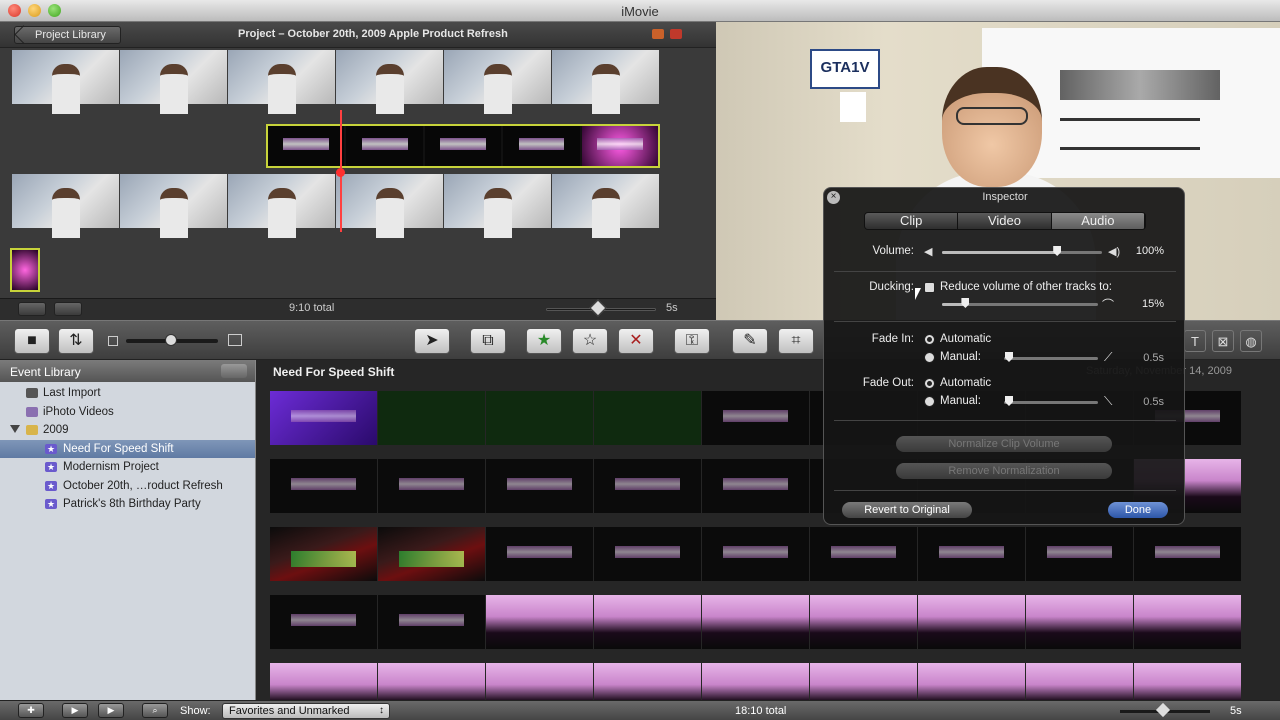 Image resolution: width=1280 pixels, height=720 pixels. What do you see at coordinates (1195, 341) in the screenshot?
I see `title-icon: T` at bounding box center [1195, 341].